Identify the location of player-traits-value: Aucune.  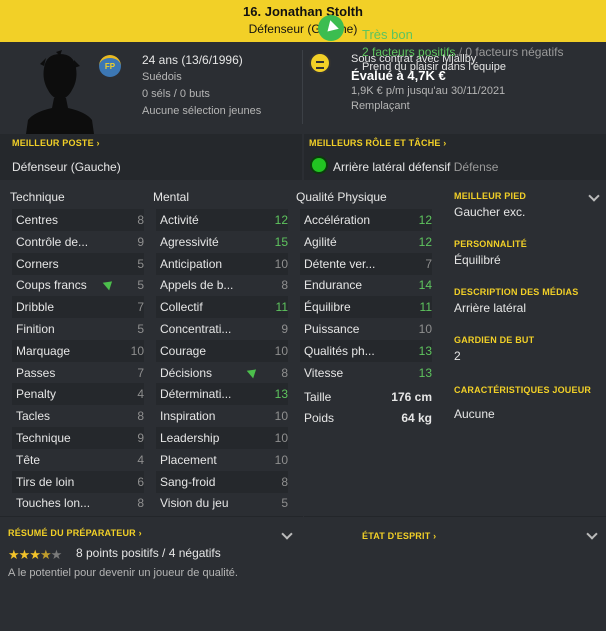
(474, 414).